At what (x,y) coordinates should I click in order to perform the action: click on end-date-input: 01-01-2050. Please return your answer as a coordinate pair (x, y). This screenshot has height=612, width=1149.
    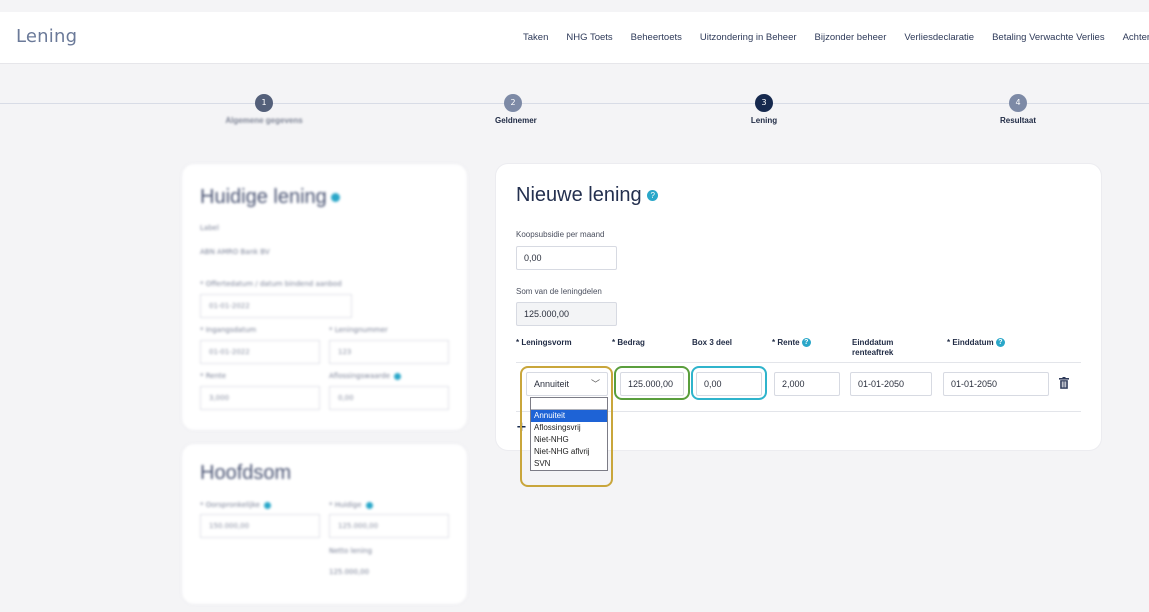
    Looking at the image, I should click on (996, 384).